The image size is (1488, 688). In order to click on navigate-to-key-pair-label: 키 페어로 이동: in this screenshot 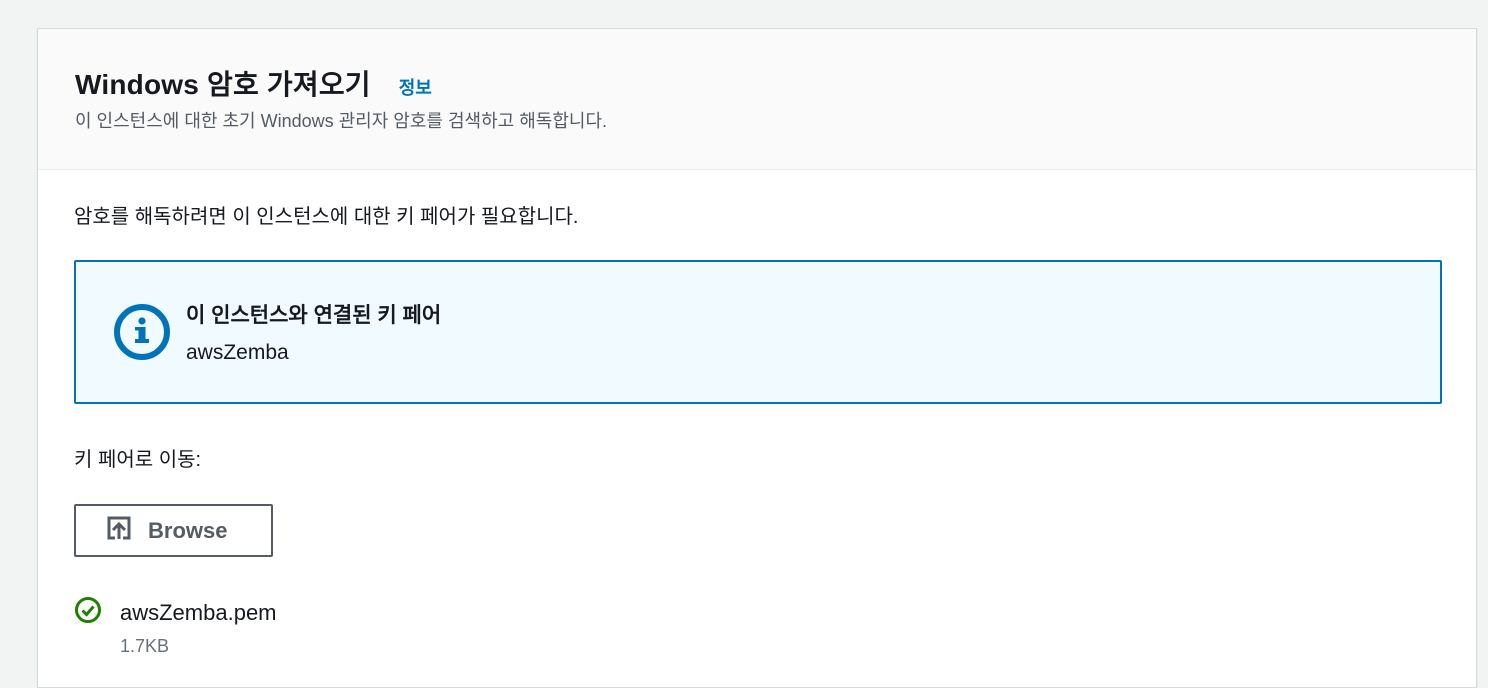, I will do `click(138, 460)`.